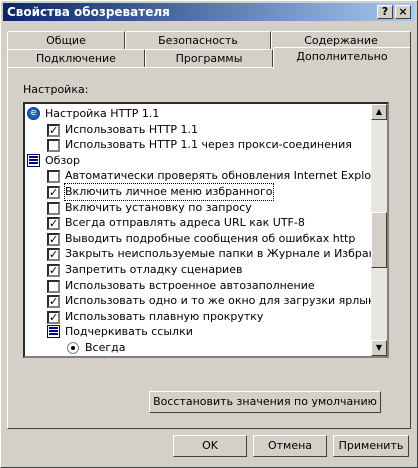 Image resolution: width=418 pixels, height=468 pixels. Describe the element at coordinates (198, 40) in the screenshot. I see `tab-security: Безопасность` at that location.